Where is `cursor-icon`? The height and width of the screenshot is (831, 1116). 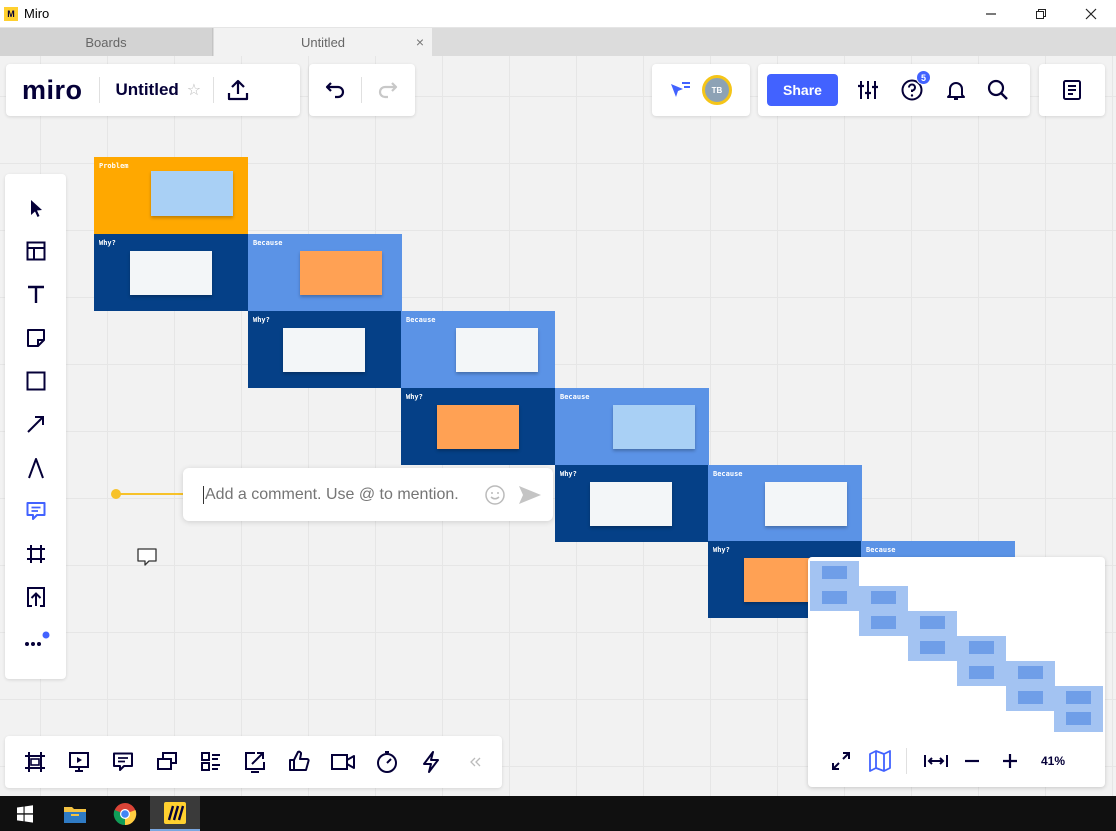
cursor-icon is located at coordinates (36, 208).